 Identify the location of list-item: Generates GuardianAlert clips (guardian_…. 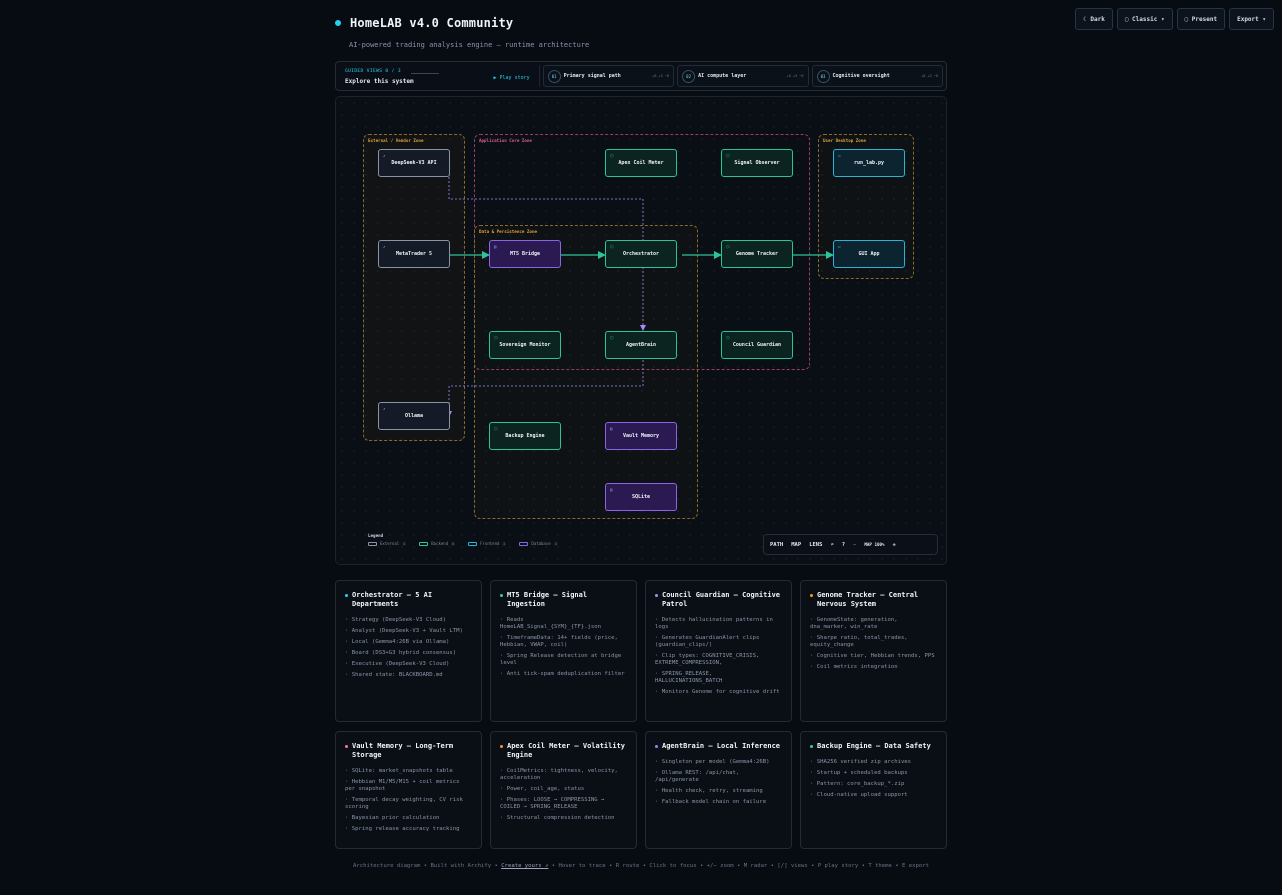
(718, 642).